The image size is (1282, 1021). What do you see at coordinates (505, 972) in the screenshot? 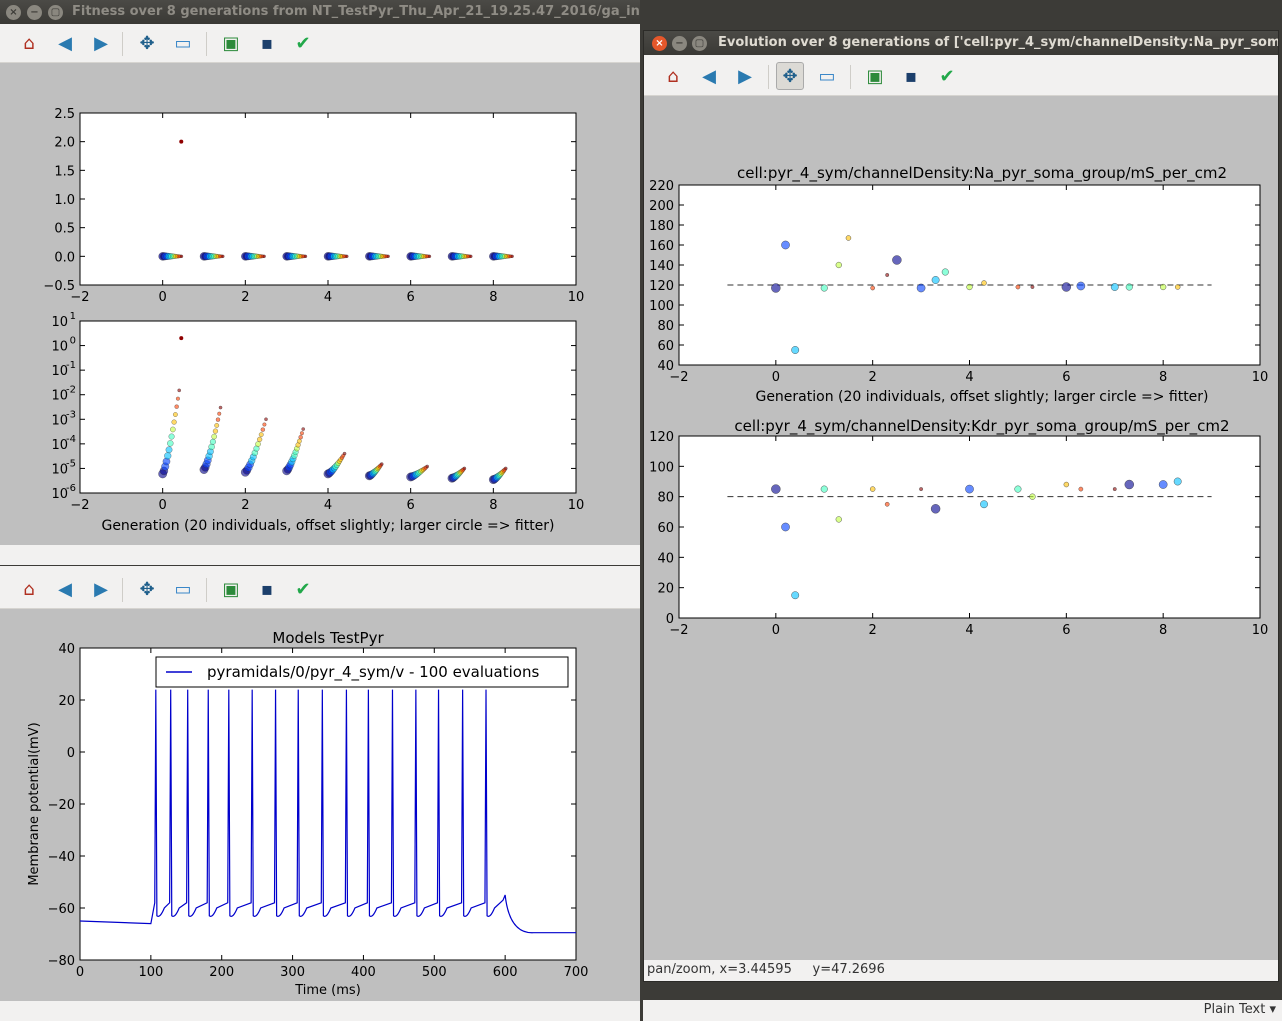
I see `x-tick-label: 600` at bounding box center [505, 972].